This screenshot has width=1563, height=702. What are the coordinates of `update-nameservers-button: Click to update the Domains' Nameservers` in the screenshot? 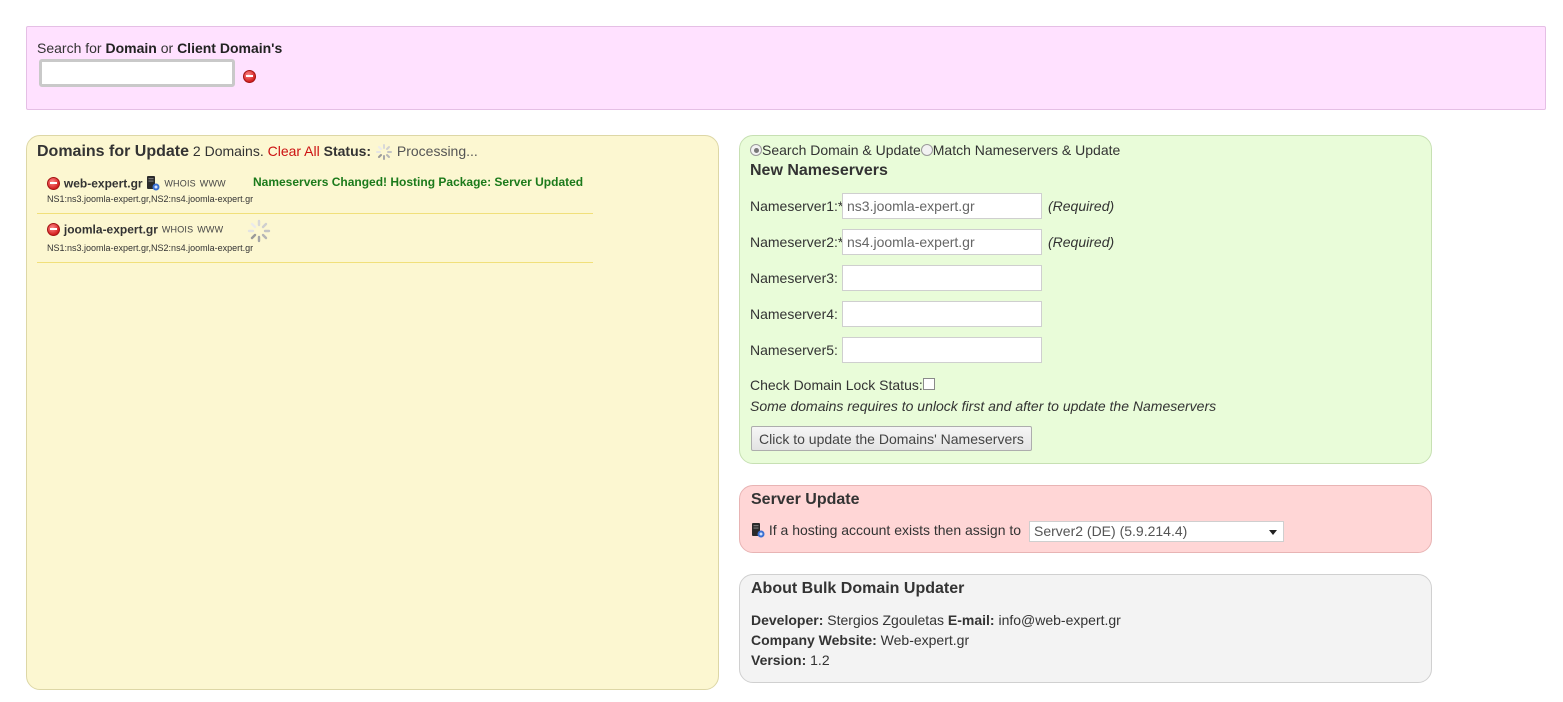 It's located at (891, 438).